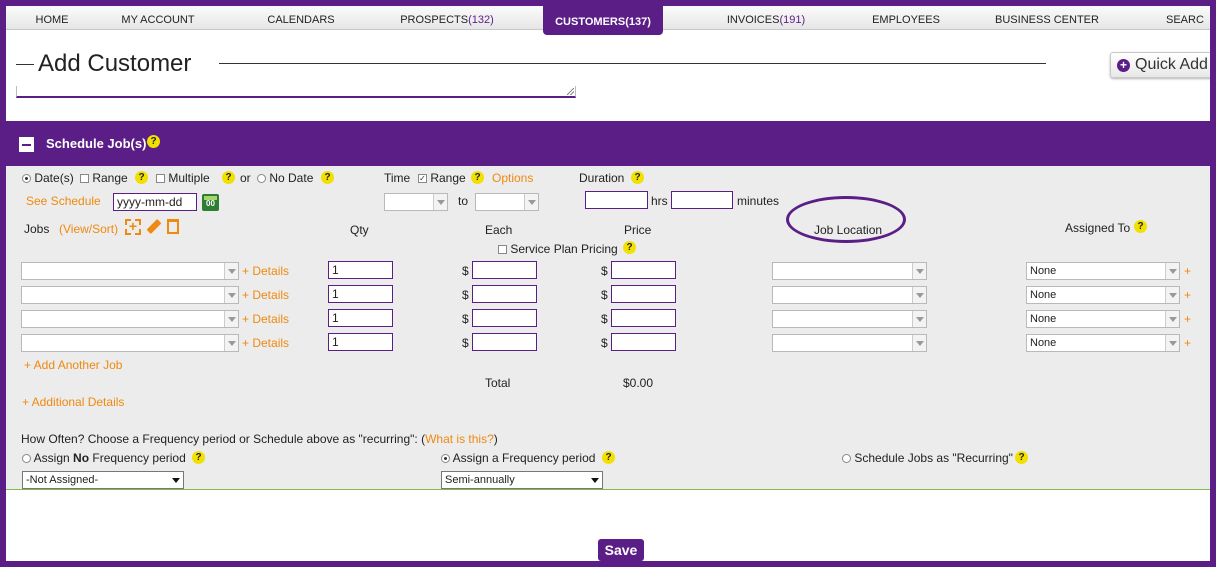 The width and height of the screenshot is (1216, 567). I want to click on service-plan-checkbox: Service Plan Pricing, so click(558, 249).